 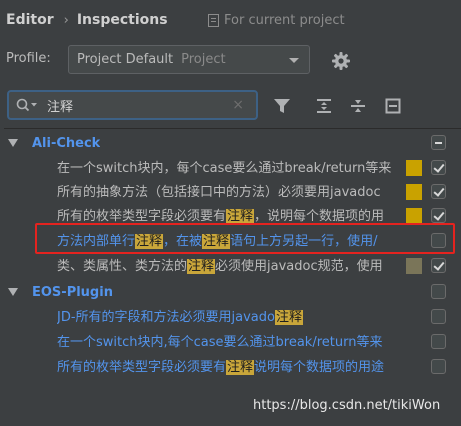 I want to click on inspection-label: 所有的抽象方法（包括接口中的方法）必须要用javadoc, so click(x=219, y=192).